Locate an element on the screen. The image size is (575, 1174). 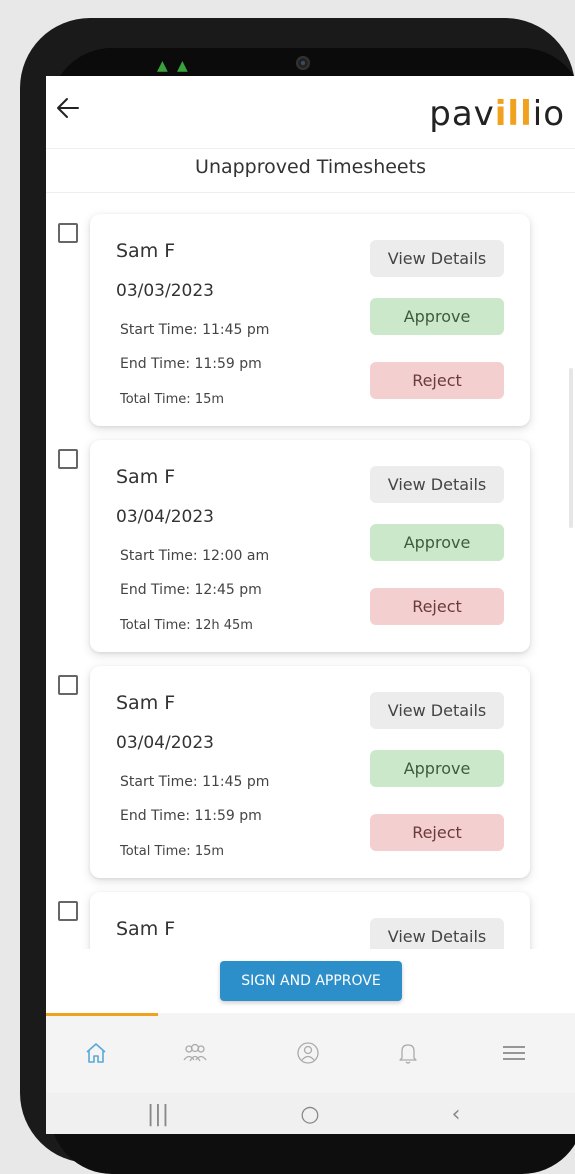
home-button: ○ is located at coordinates (310, 1114).